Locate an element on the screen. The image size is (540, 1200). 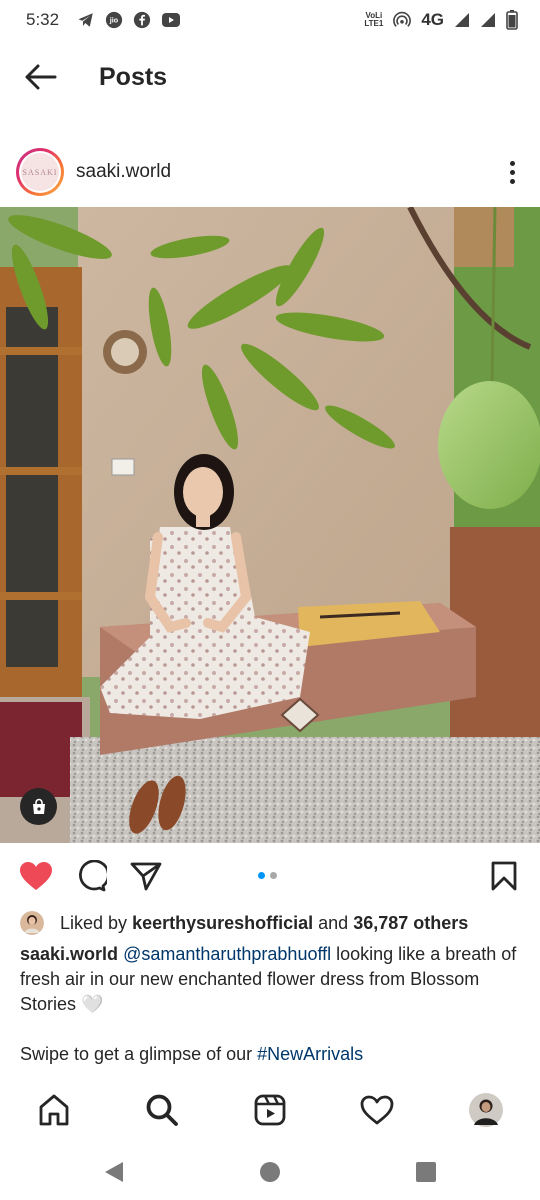
battery-icon is located at coordinates (512, 20).